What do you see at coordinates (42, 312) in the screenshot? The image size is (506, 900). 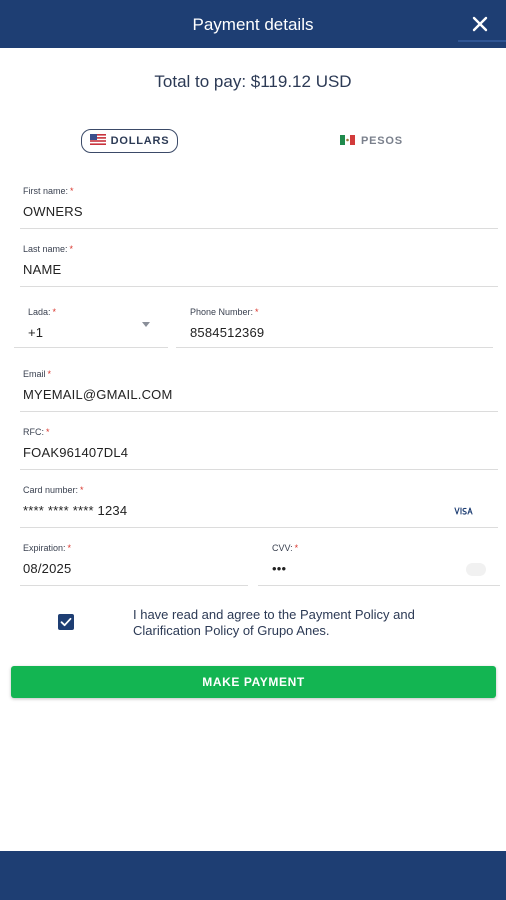 I see `lada-label: Lada: *` at bounding box center [42, 312].